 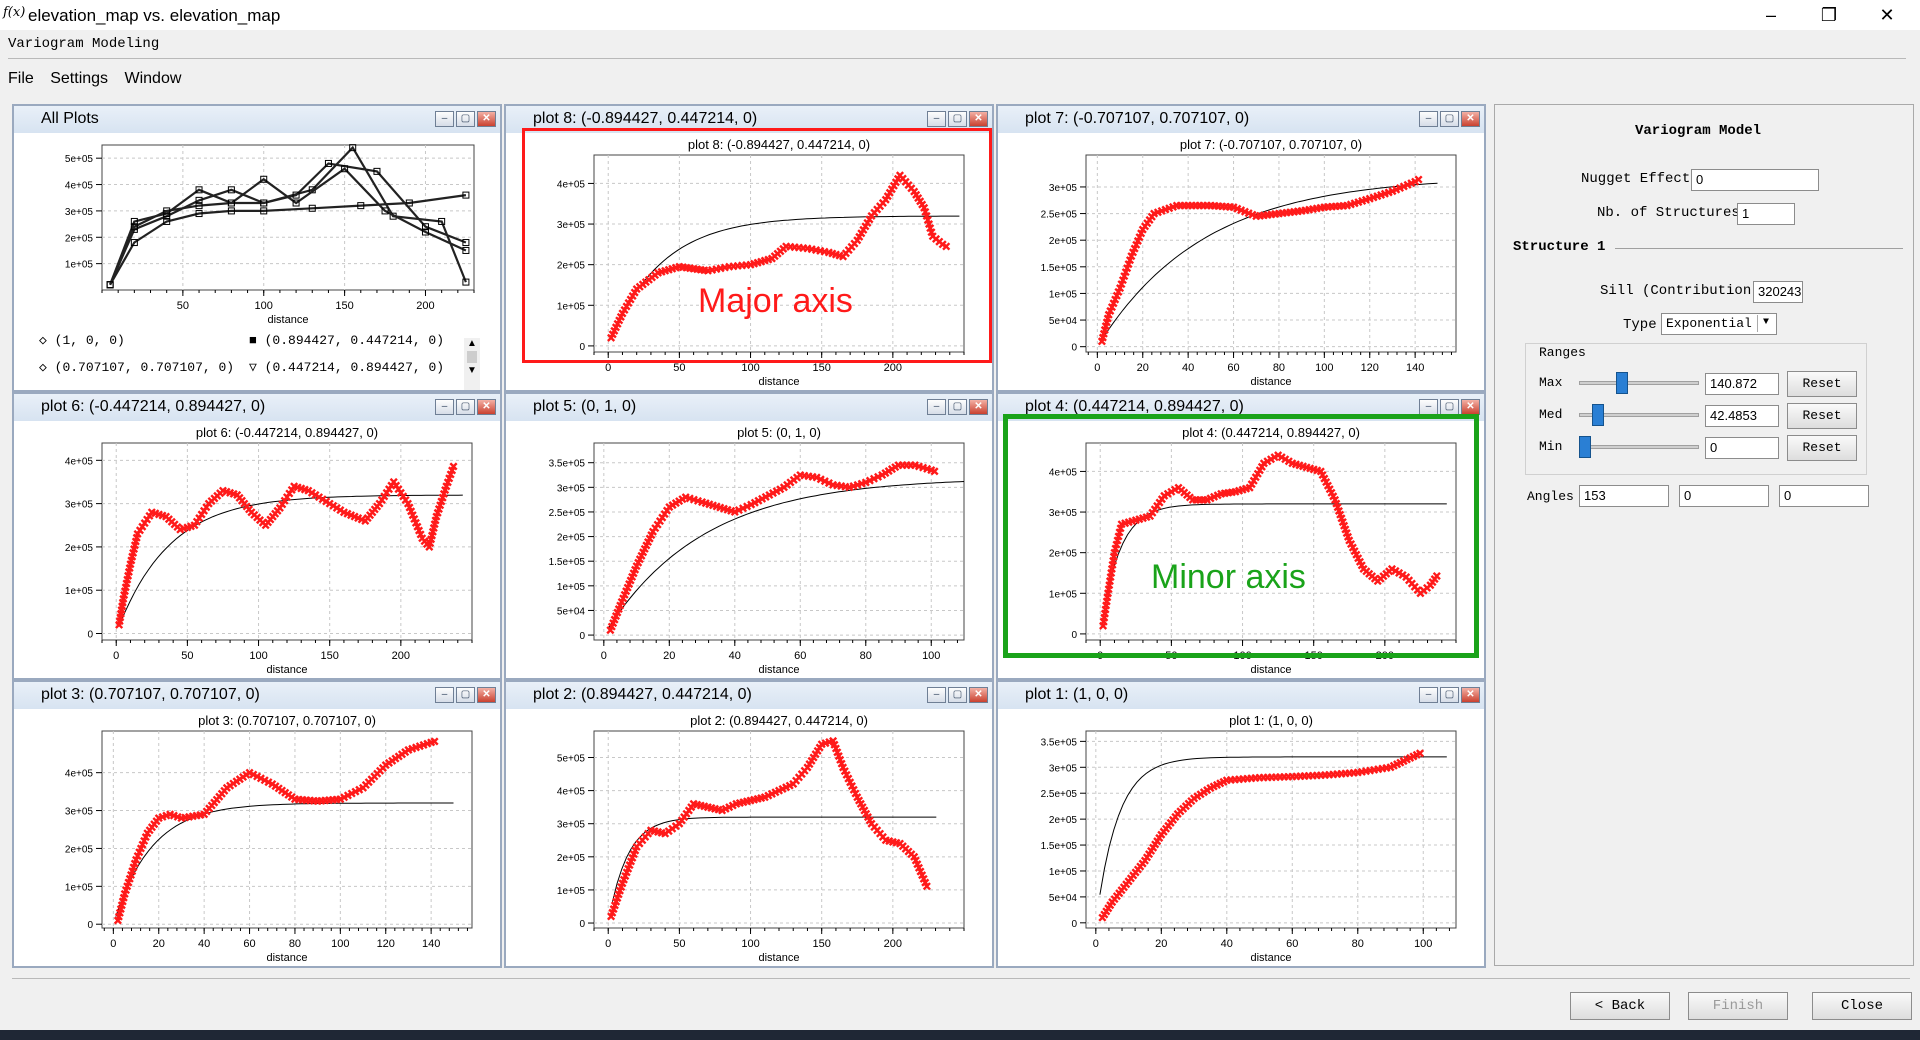 What do you see at coordinates (79, 774) in the screenshot?
I see `y-tick-label: 4e+05` at bounding box center [79, 774].